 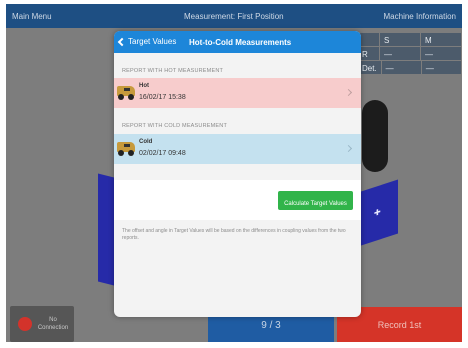 I want to click on record-dot-icon, so click(x=25, y=324).